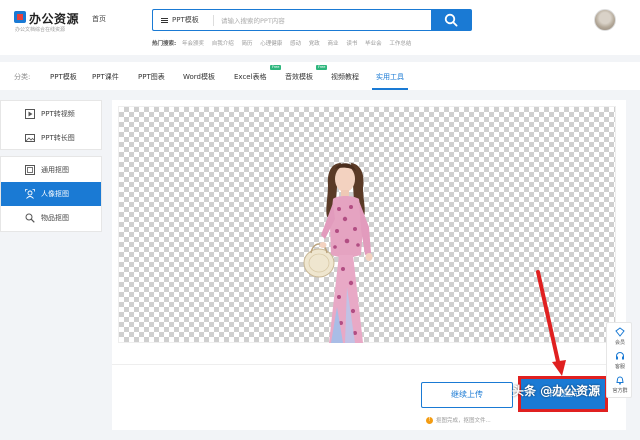 The height and width of the screenshot is (440, 640). What do you see at coordinates (22, 77) in the screenshot?
I see `category-label: 分类:` at bounding box center [22, 77].